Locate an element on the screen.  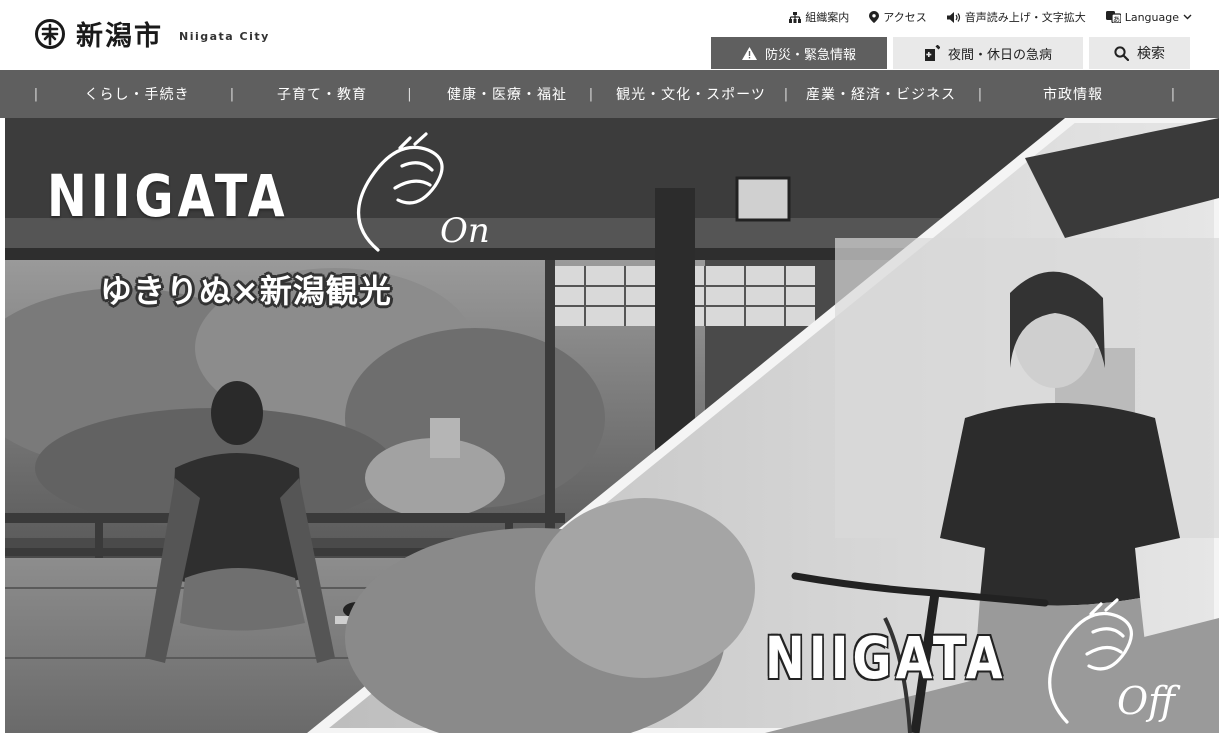
util-access-link: アクセス is located at coordinates (898, 17).